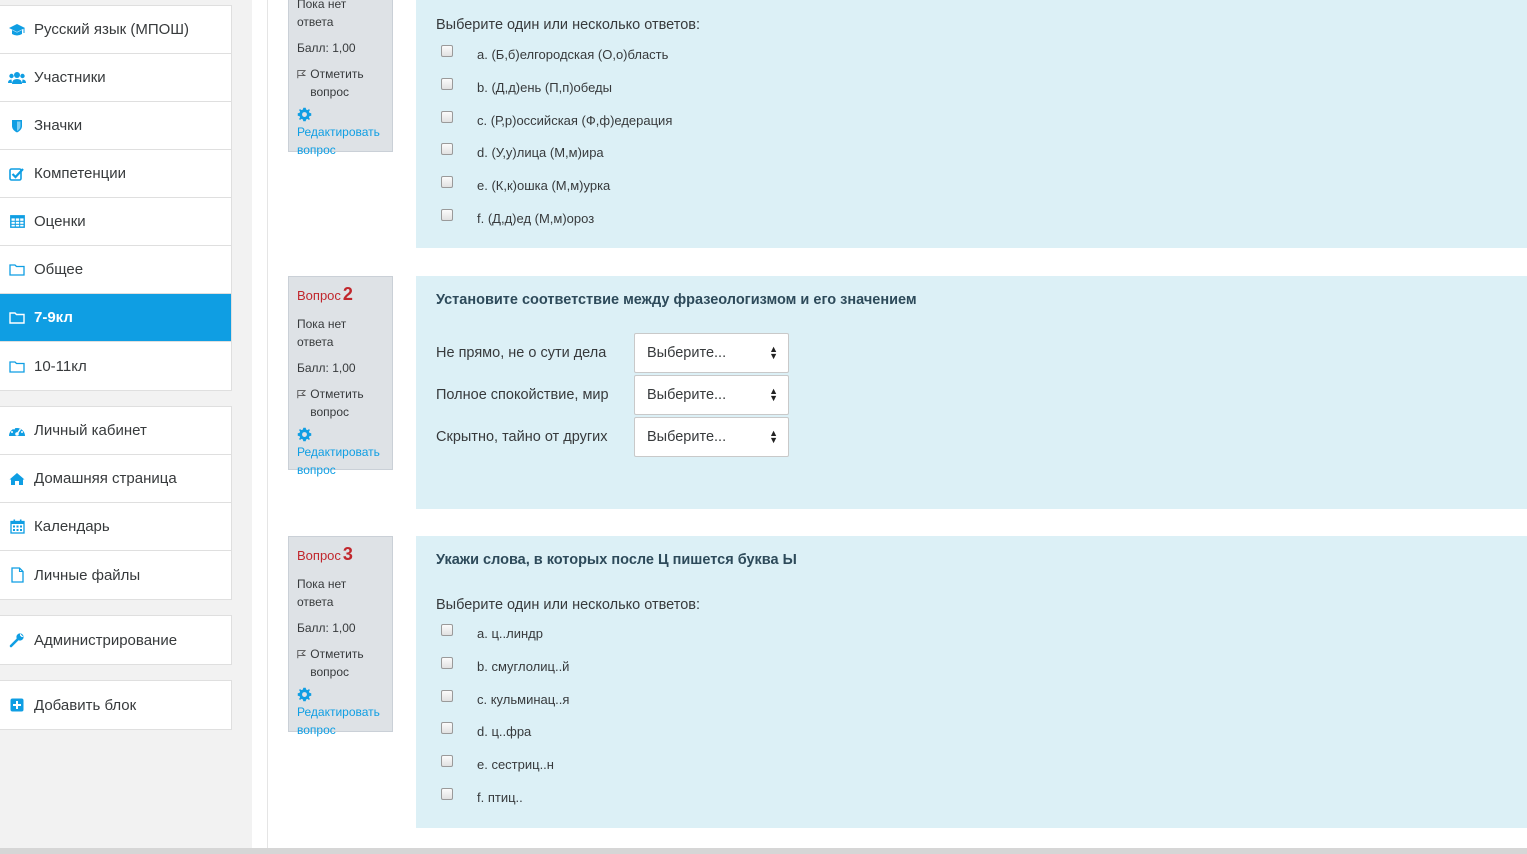 This screenshot has height=854, width=1527. I want to click on nav-item-course: Русский язык (МПОШ), so click(115, 30).